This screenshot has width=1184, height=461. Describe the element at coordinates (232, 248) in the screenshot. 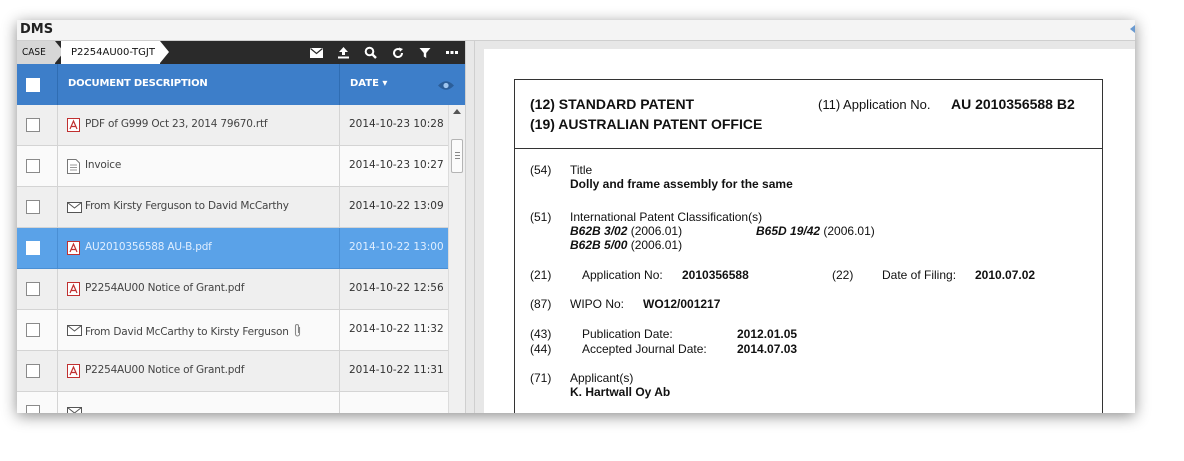

I see `table-row-selected: AU2010356588 AU-B.pdf 2014-10-22 13:00` at that location.